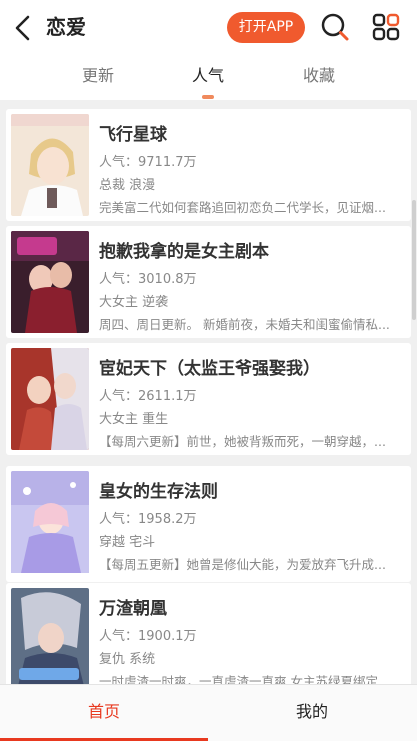  I want to click on tab-favorites: 收藏, so click(319, 76).